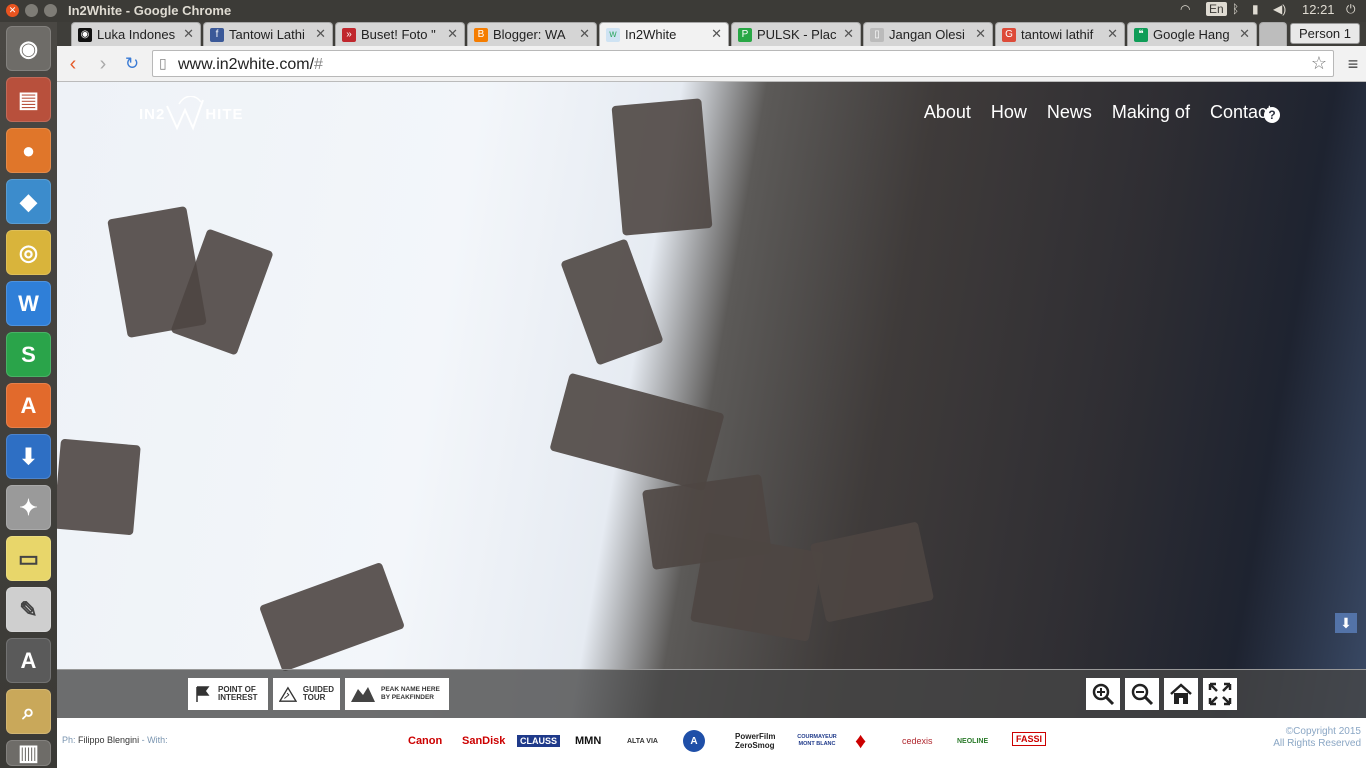 Image resolution: width=1366 pixels, height=768 pixels. Describe the element at coordinates (28, 354) in the screenshot. I see `spreadsheet-icon: S` at that location.